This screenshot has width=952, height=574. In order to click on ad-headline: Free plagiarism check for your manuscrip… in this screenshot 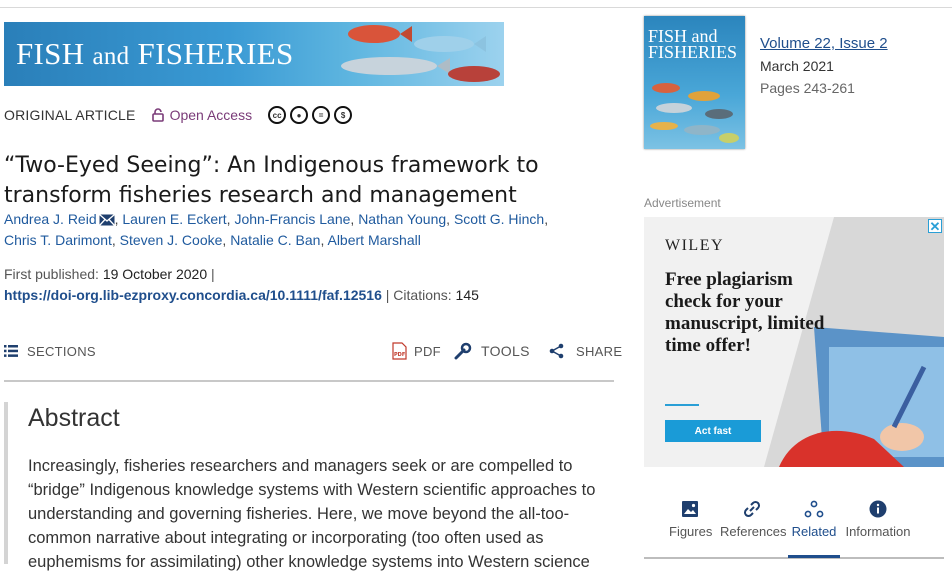, I will do `click(745, 312)`.